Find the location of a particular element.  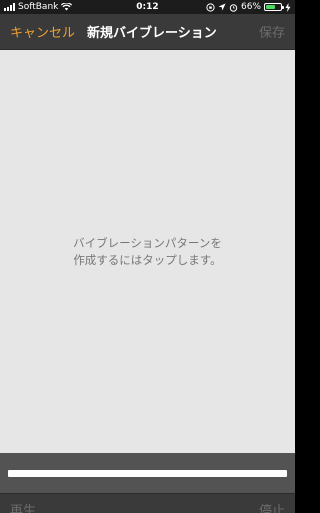

wifi-icon is located at coordinates (67, 7).